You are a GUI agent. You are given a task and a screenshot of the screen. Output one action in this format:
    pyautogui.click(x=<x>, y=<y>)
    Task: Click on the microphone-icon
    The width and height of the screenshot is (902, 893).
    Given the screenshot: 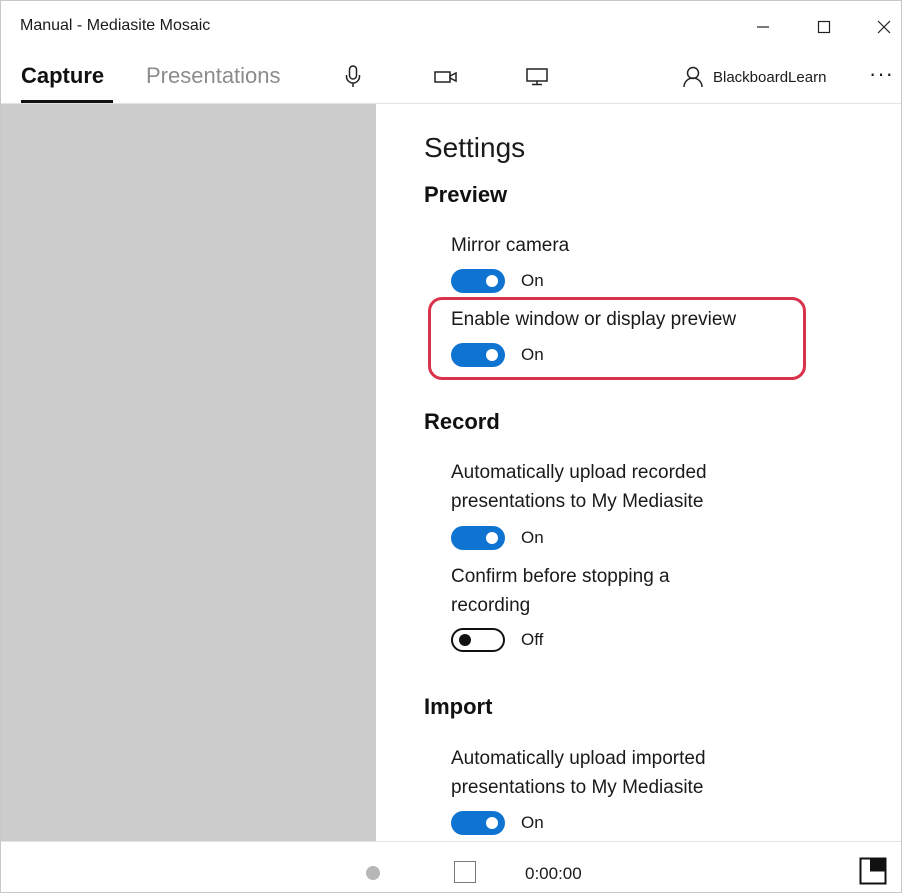 What is the action you would take?
    pyautogui.click(x=353, y=76)
    